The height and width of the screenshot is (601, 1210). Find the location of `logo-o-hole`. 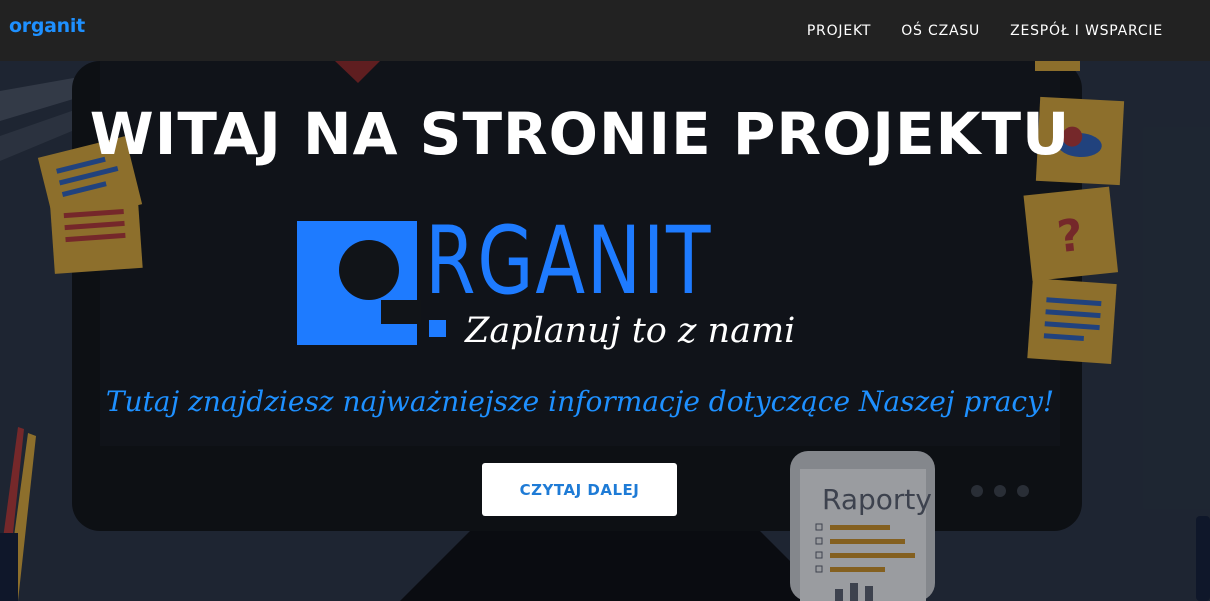

logo-o-hole is located at coordinates (369, 270).